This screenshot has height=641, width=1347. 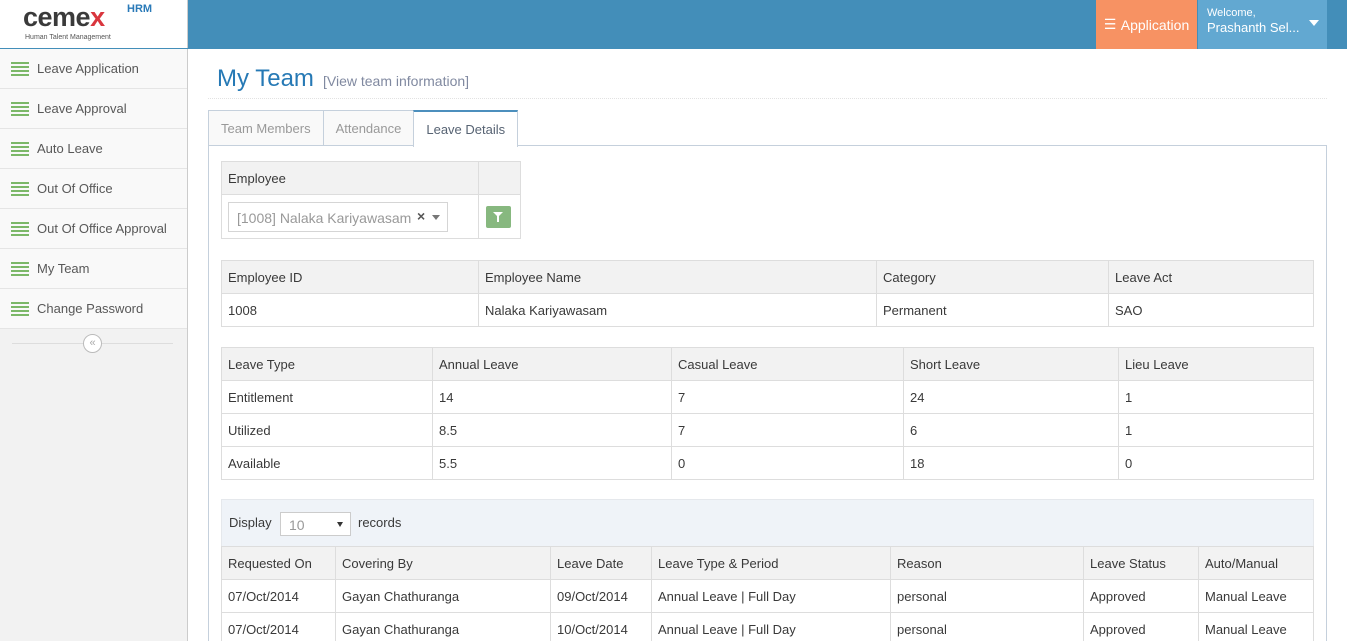 I want to click on tab-bar: Team Members Attendance Leave Details, so click(x=363, y=128).